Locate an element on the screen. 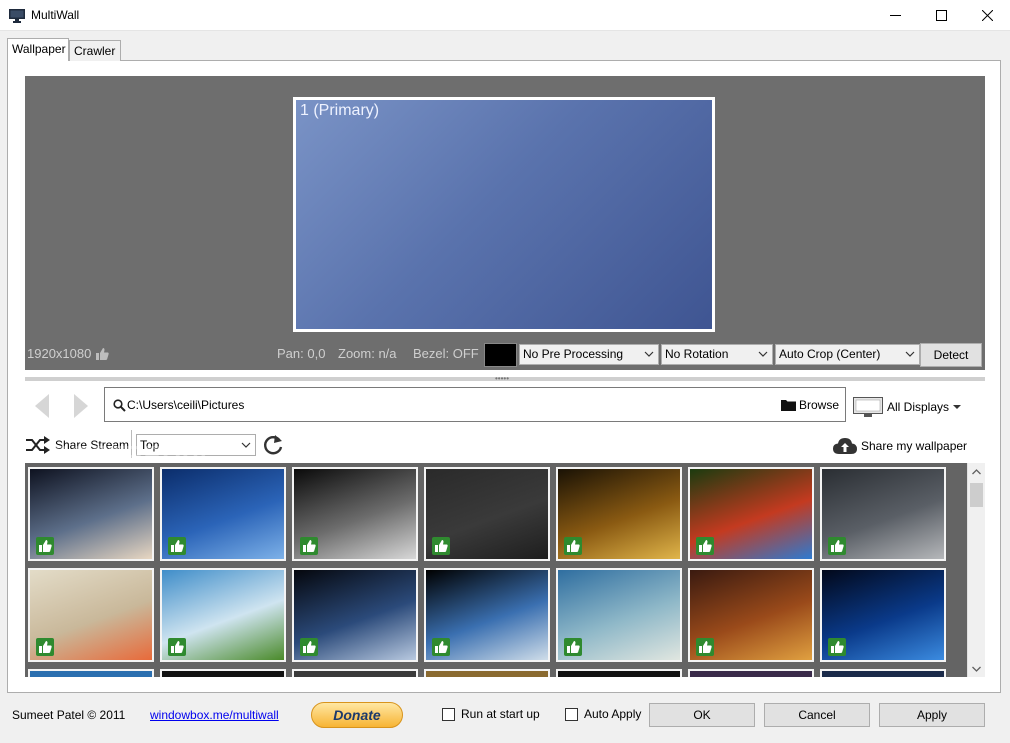 This screenshot has width=1010, height=743. wallpaper-thumbnail-green-field is located at coordinates (223, 615).